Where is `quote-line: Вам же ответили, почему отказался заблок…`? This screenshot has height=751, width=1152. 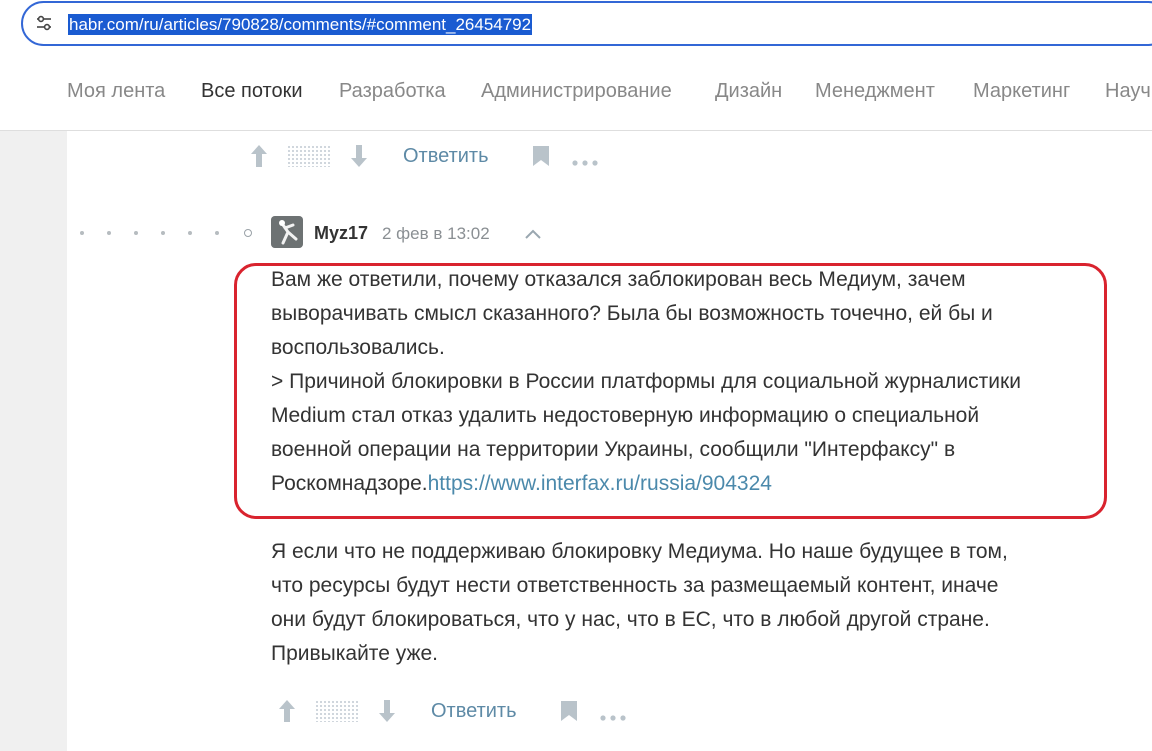 quote-line: Вам же ответили, почему отказался заблок… is located at coordinates (618, 279).